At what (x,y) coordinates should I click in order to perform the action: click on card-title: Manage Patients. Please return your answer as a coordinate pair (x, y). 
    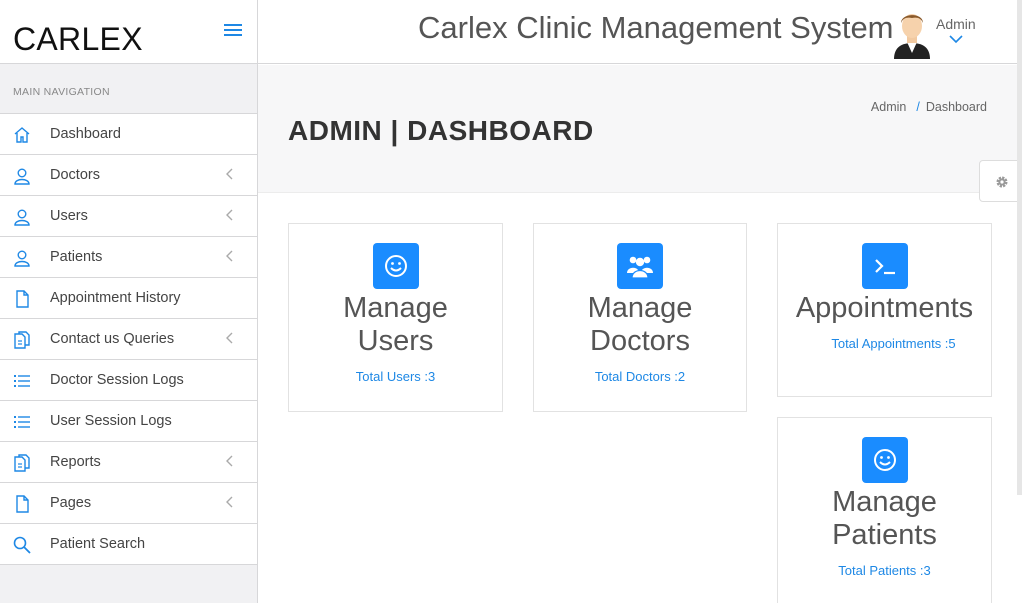
    Looking at the image, I should click on (884, 518).